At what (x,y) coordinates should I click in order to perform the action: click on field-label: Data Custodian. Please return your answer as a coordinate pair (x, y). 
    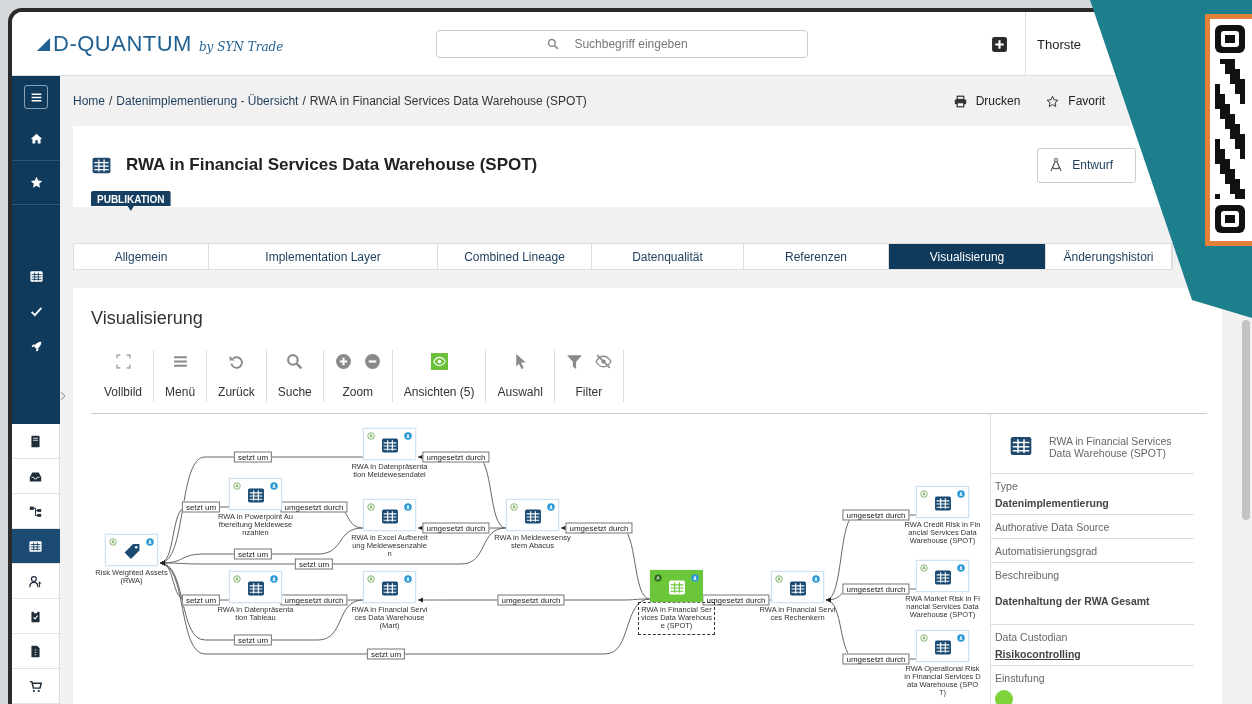
    Looking at the image, I should click on (1032, 637).